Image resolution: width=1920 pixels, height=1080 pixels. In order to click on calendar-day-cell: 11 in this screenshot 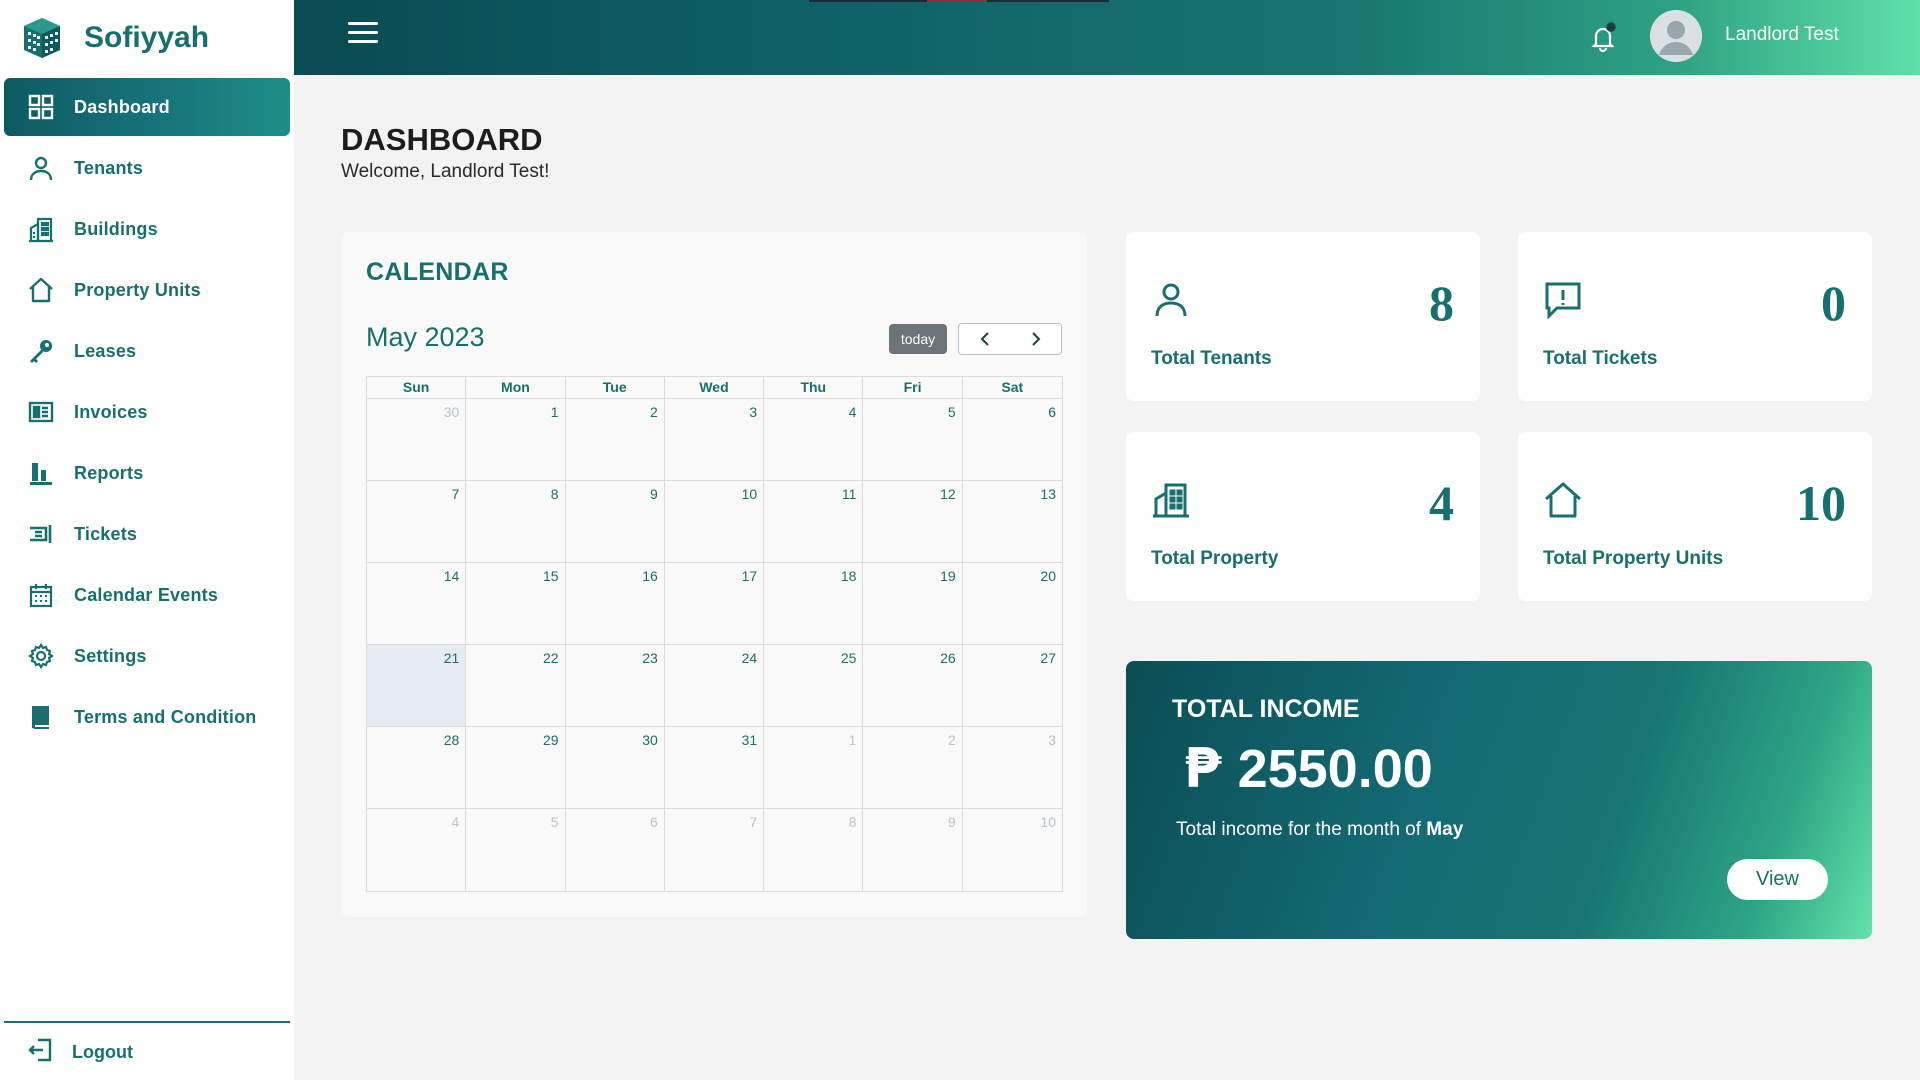, I will do `click(814, 521)`.